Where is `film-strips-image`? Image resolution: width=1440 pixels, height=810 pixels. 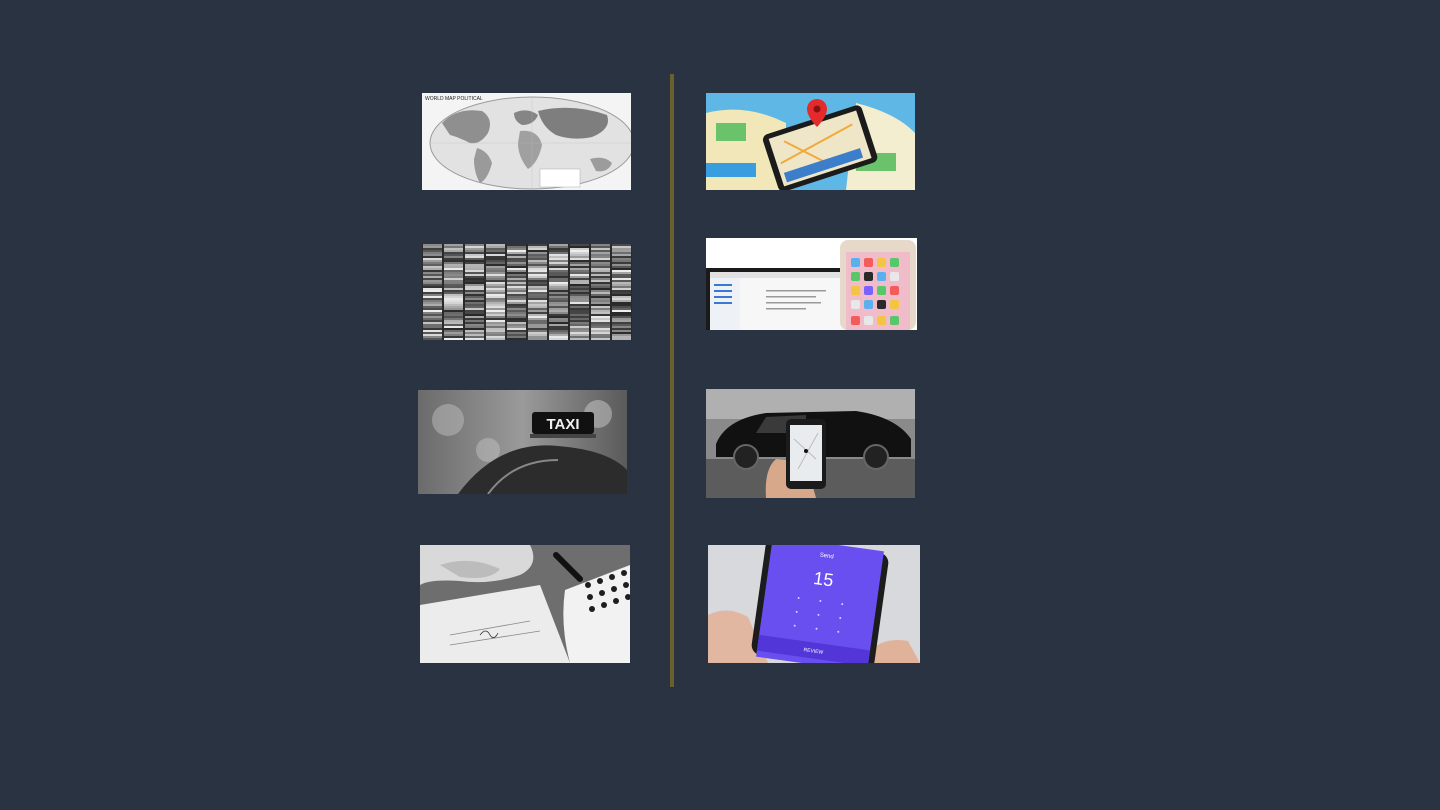
film-strips-image is located at coordinates (527, 292).